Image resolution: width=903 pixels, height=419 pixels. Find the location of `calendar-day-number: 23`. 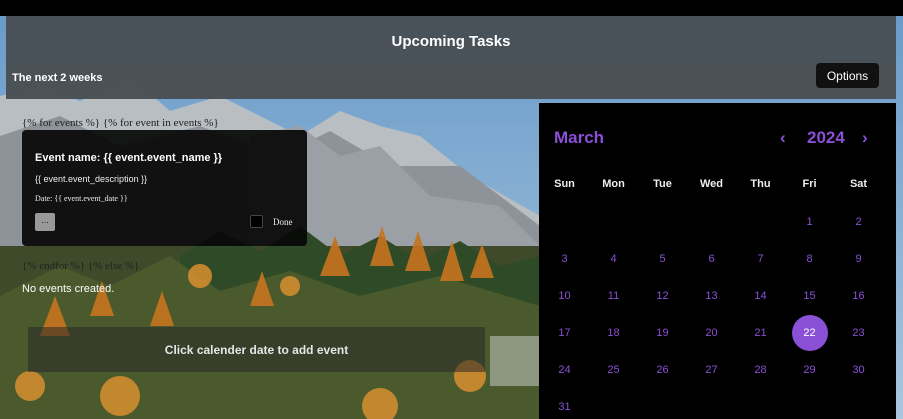

calendar-day-number: 23 is located at coordinates (858, 332).